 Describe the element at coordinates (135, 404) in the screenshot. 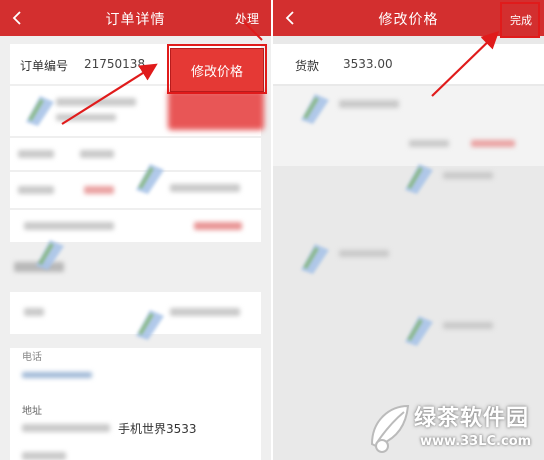

I see `contact-card: 电话 地址 手机世界3533` at that location.